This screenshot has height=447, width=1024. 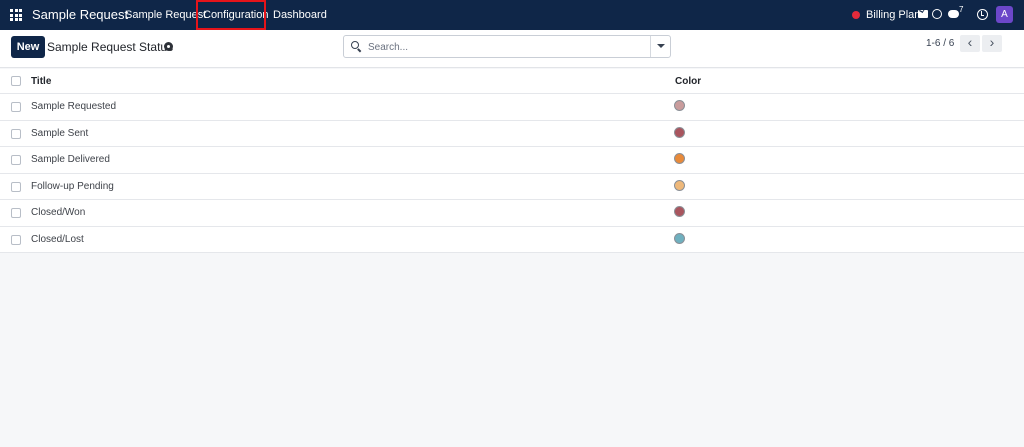 What do you see at coordinates (165, 15) in the screenshot?
I see `menu-sample-request: Sample Request` at bounding box center [165, 15].